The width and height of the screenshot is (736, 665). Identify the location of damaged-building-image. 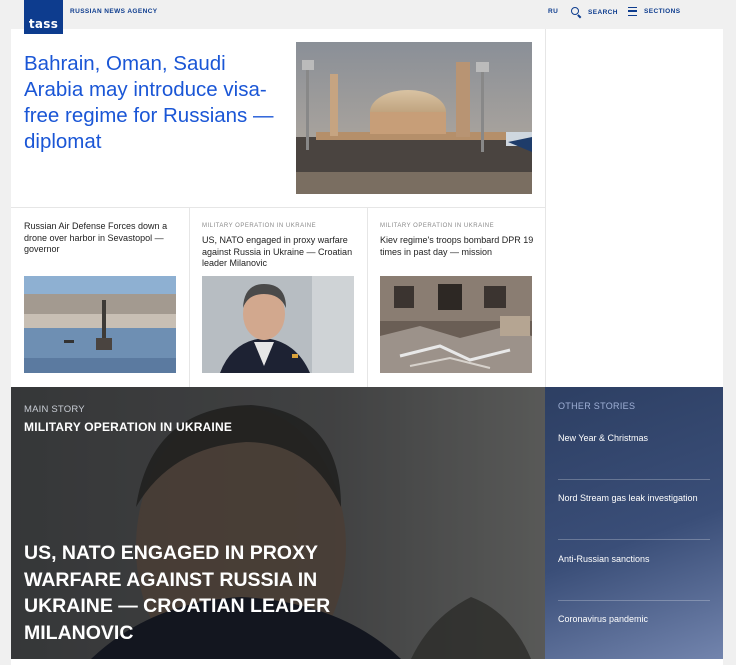
(456, 324).